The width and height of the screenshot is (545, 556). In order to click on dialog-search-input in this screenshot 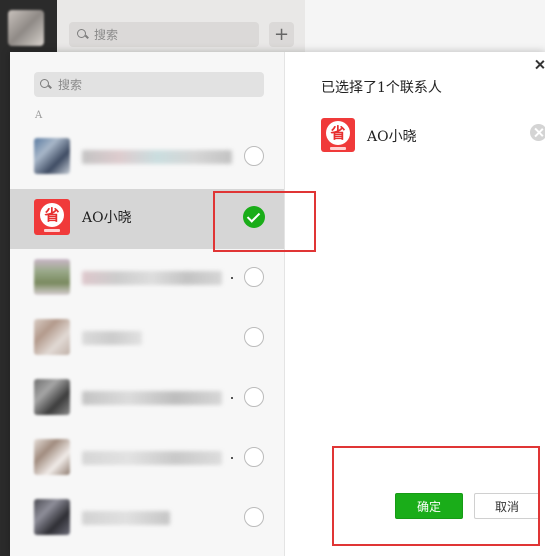, I will do `click(153, 84)`.